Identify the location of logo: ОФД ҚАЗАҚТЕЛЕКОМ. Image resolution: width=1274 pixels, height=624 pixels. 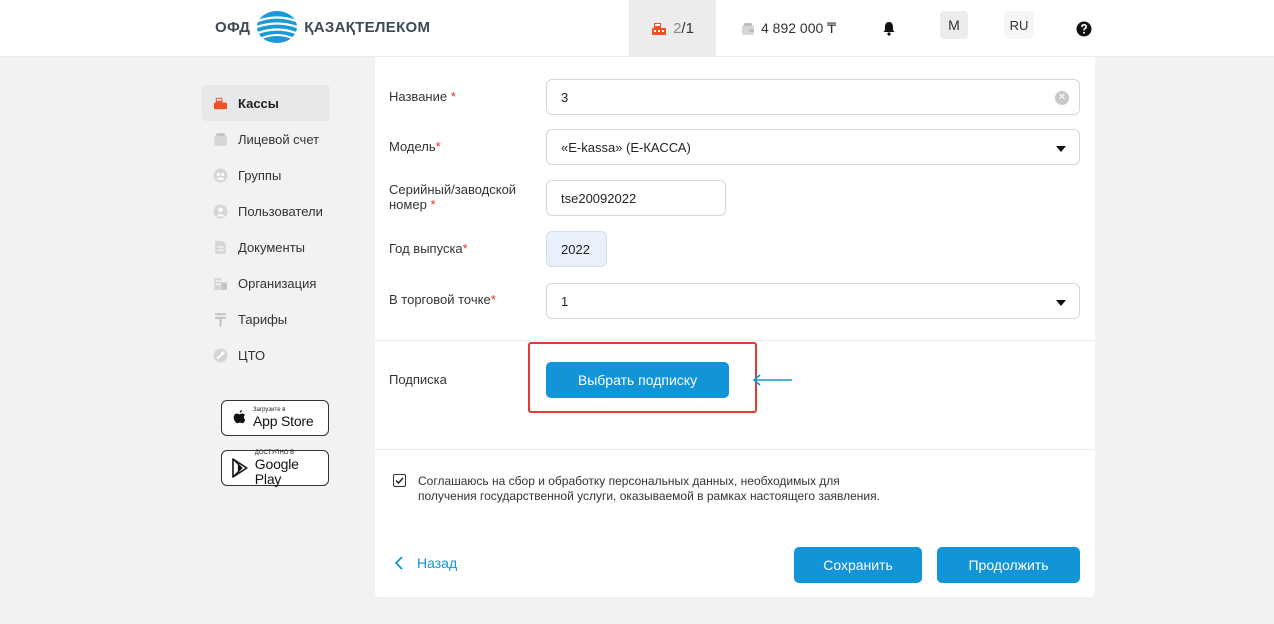
(322, 27).